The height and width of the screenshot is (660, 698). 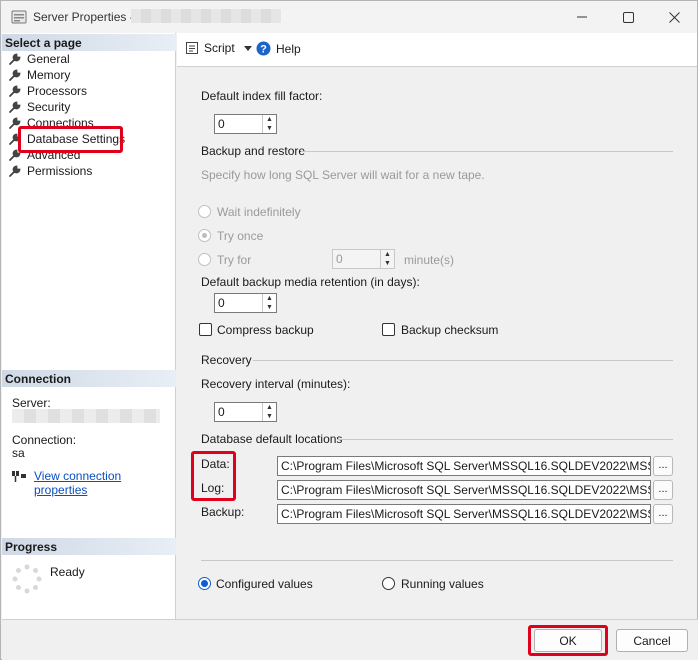 I want to click on redacted-server-name, so click(x=206, y=16).